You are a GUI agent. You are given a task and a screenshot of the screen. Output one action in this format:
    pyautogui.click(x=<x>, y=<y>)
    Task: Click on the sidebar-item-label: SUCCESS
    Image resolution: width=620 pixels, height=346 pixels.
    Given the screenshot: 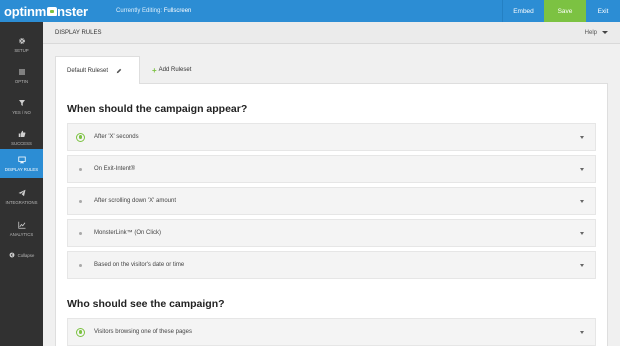 What is the action you would take?
    pyautogui.click(x=21, y=143)
    